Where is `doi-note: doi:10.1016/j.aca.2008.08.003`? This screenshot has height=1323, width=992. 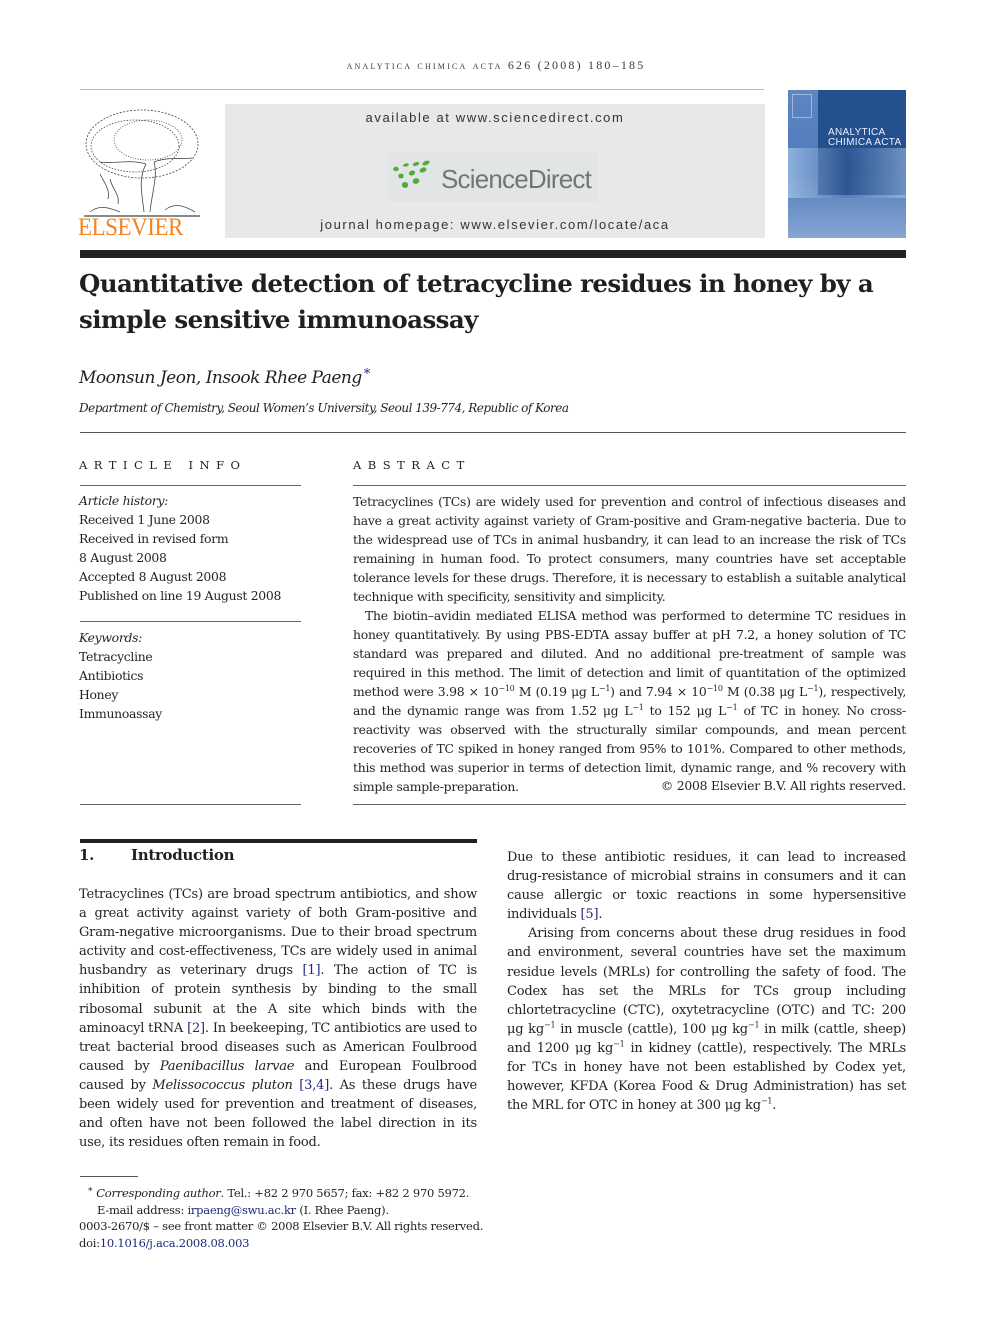
doi-note: doi:10.1016/j.aca.2008.08.003 is located at coordinates (164, 1242).